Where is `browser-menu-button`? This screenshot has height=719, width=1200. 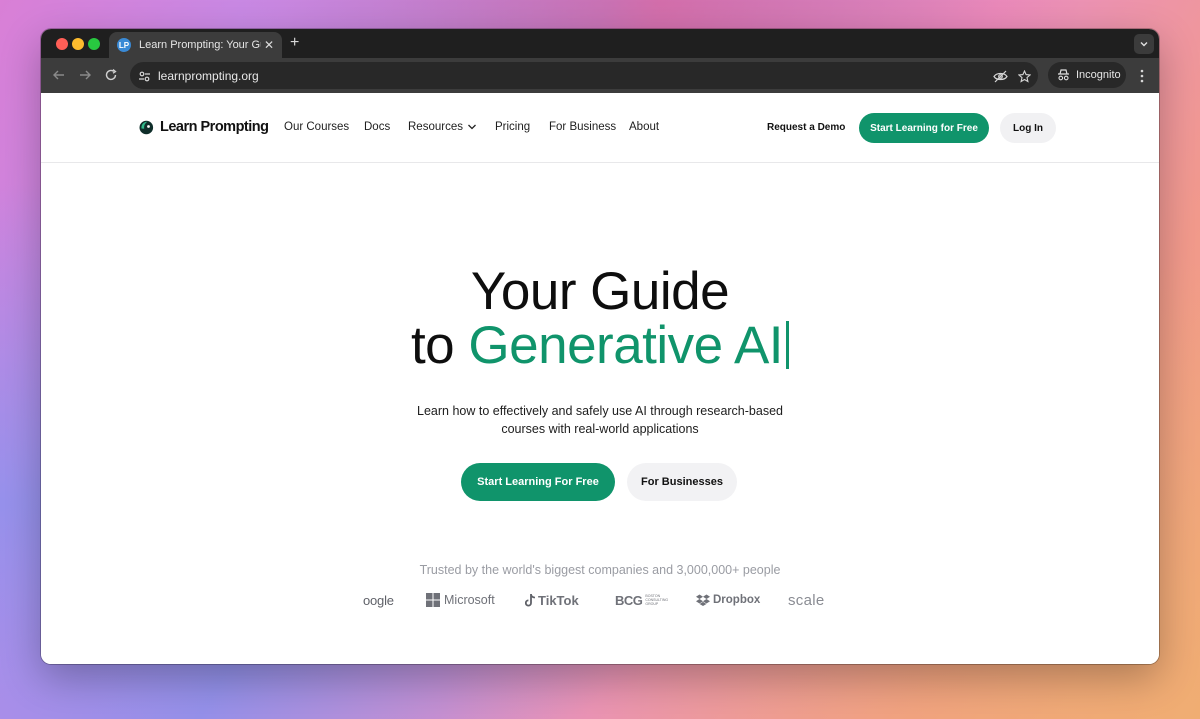
browser-menu-button is located at coordinates (1142, 76).